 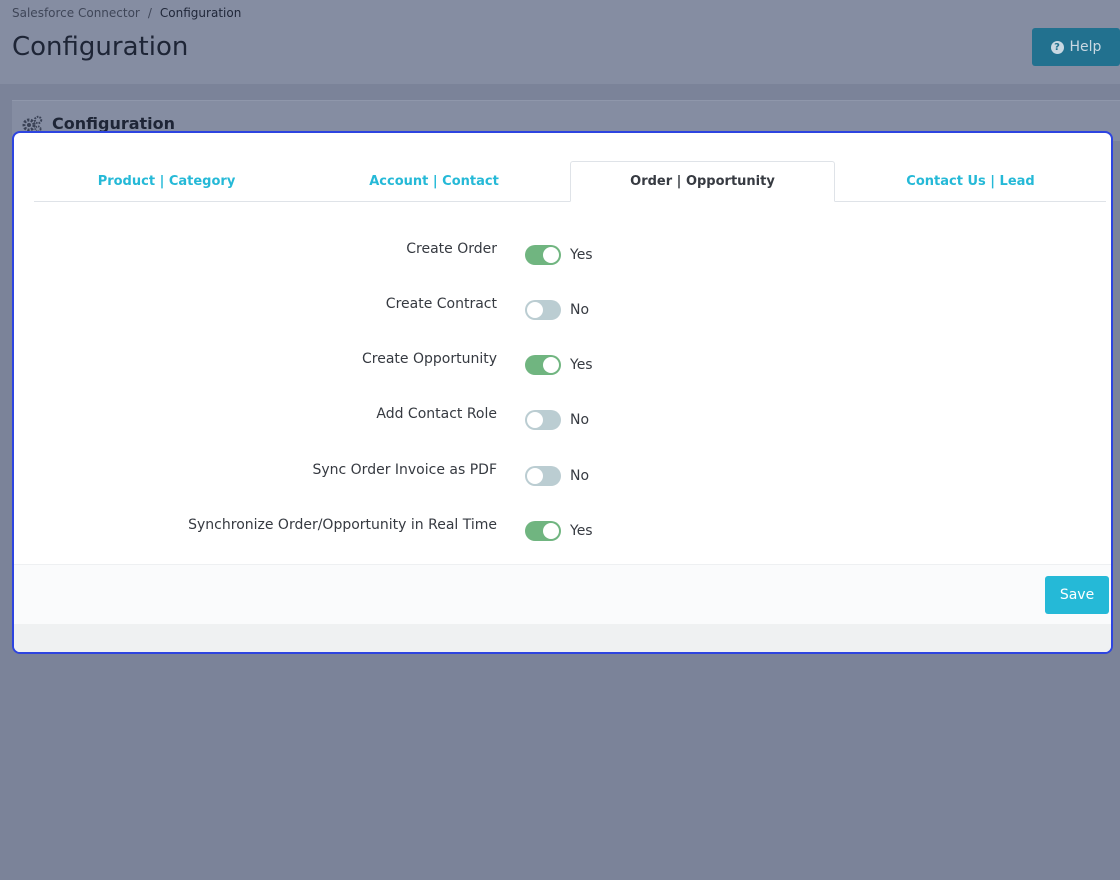 I want to click on setting-row-create-order: Create Order Yes, so click(x=562, y=254).